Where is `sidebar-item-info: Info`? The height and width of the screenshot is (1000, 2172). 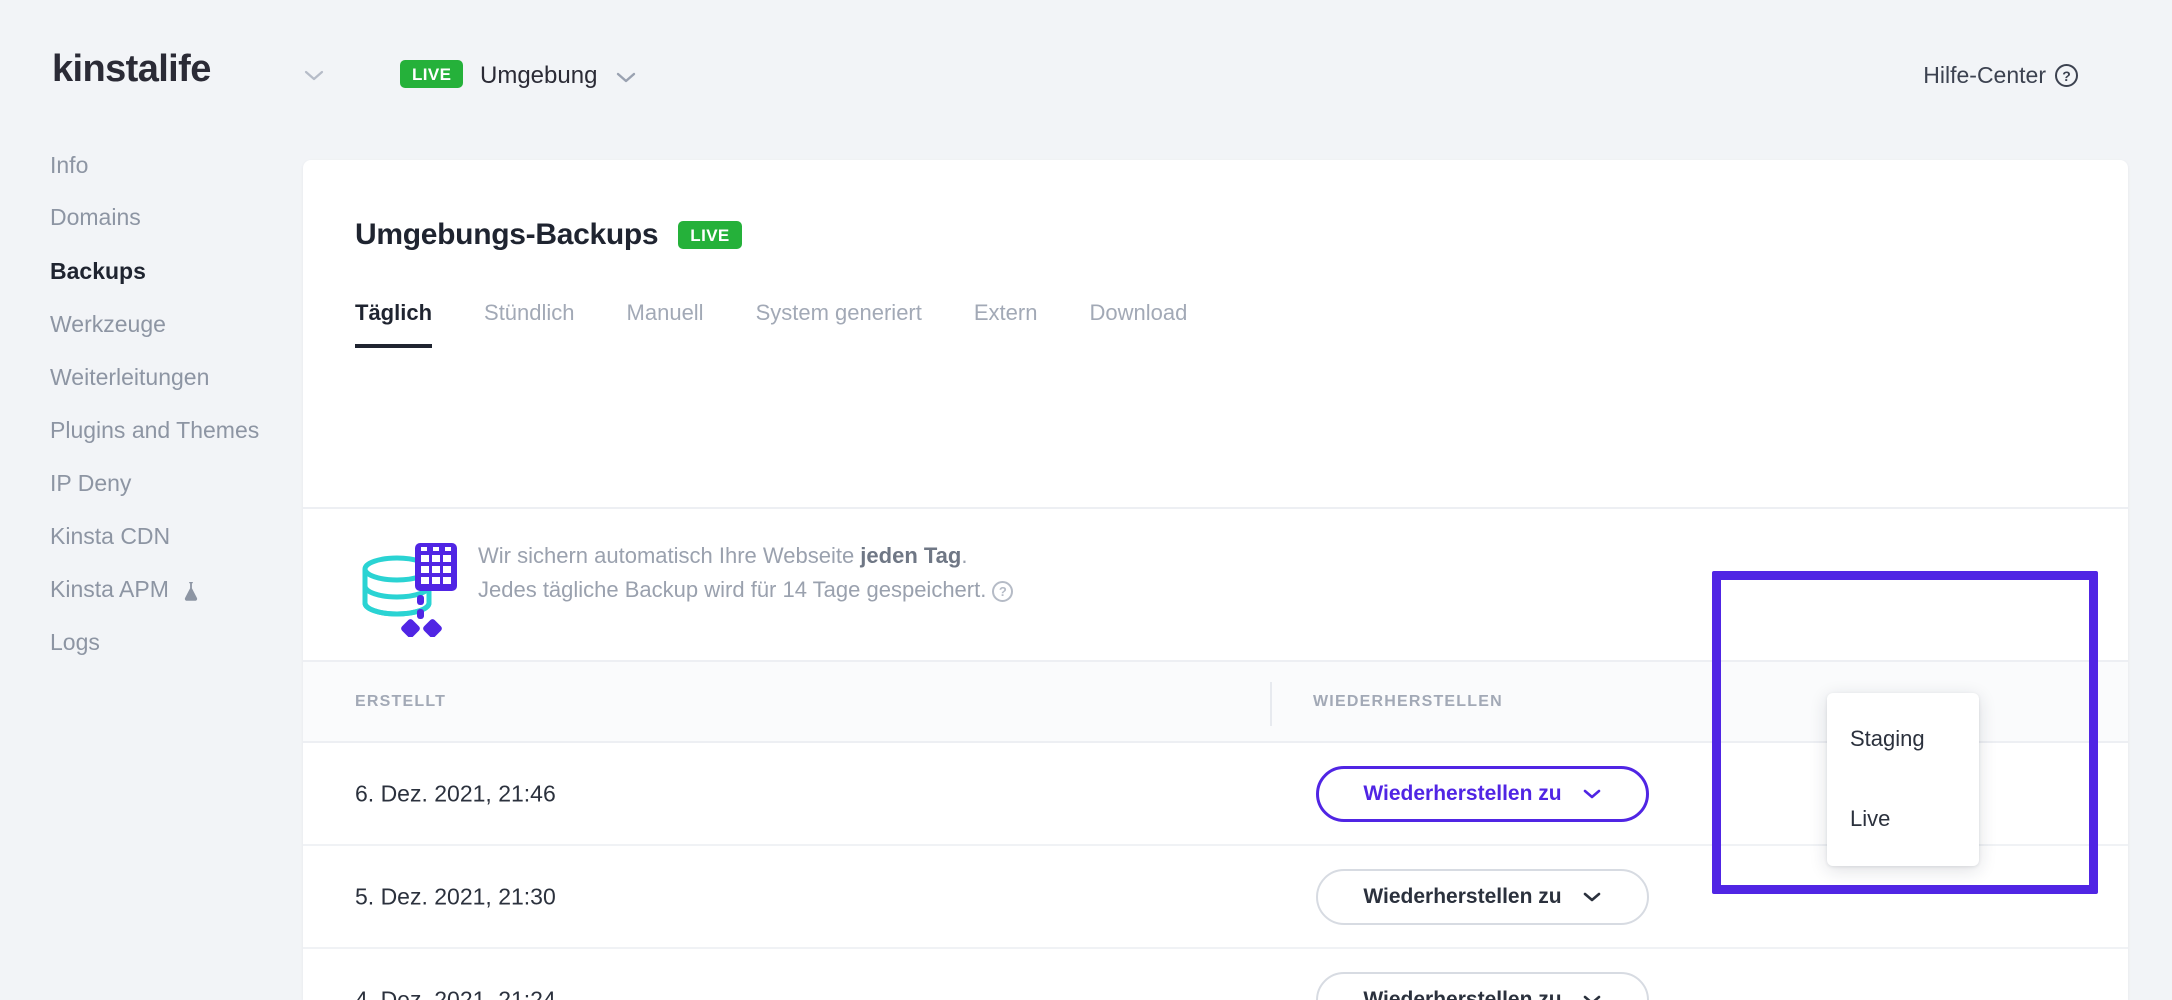
sidebar-item-info: Info is located at coordinates (69, 165).